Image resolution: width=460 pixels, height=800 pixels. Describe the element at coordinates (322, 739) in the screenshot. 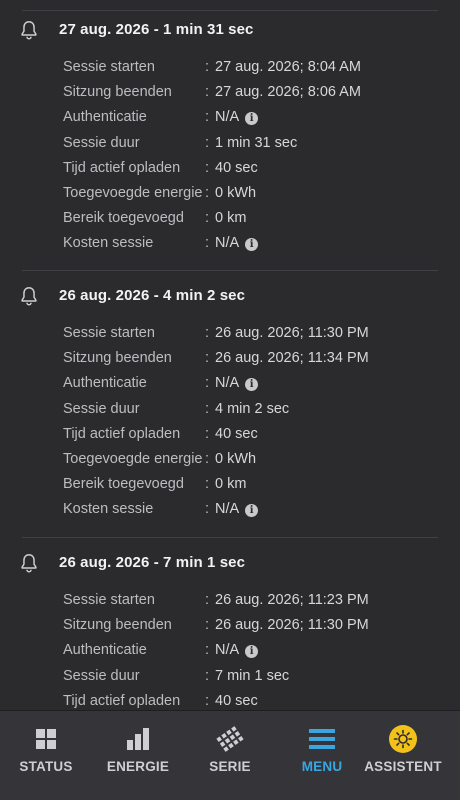

I see `menu-icon` at that location.